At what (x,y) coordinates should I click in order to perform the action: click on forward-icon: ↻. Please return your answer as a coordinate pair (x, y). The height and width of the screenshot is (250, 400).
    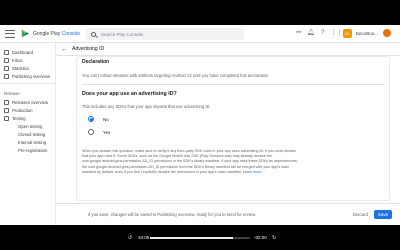
    Looking at the image, I should click on (274, 238).